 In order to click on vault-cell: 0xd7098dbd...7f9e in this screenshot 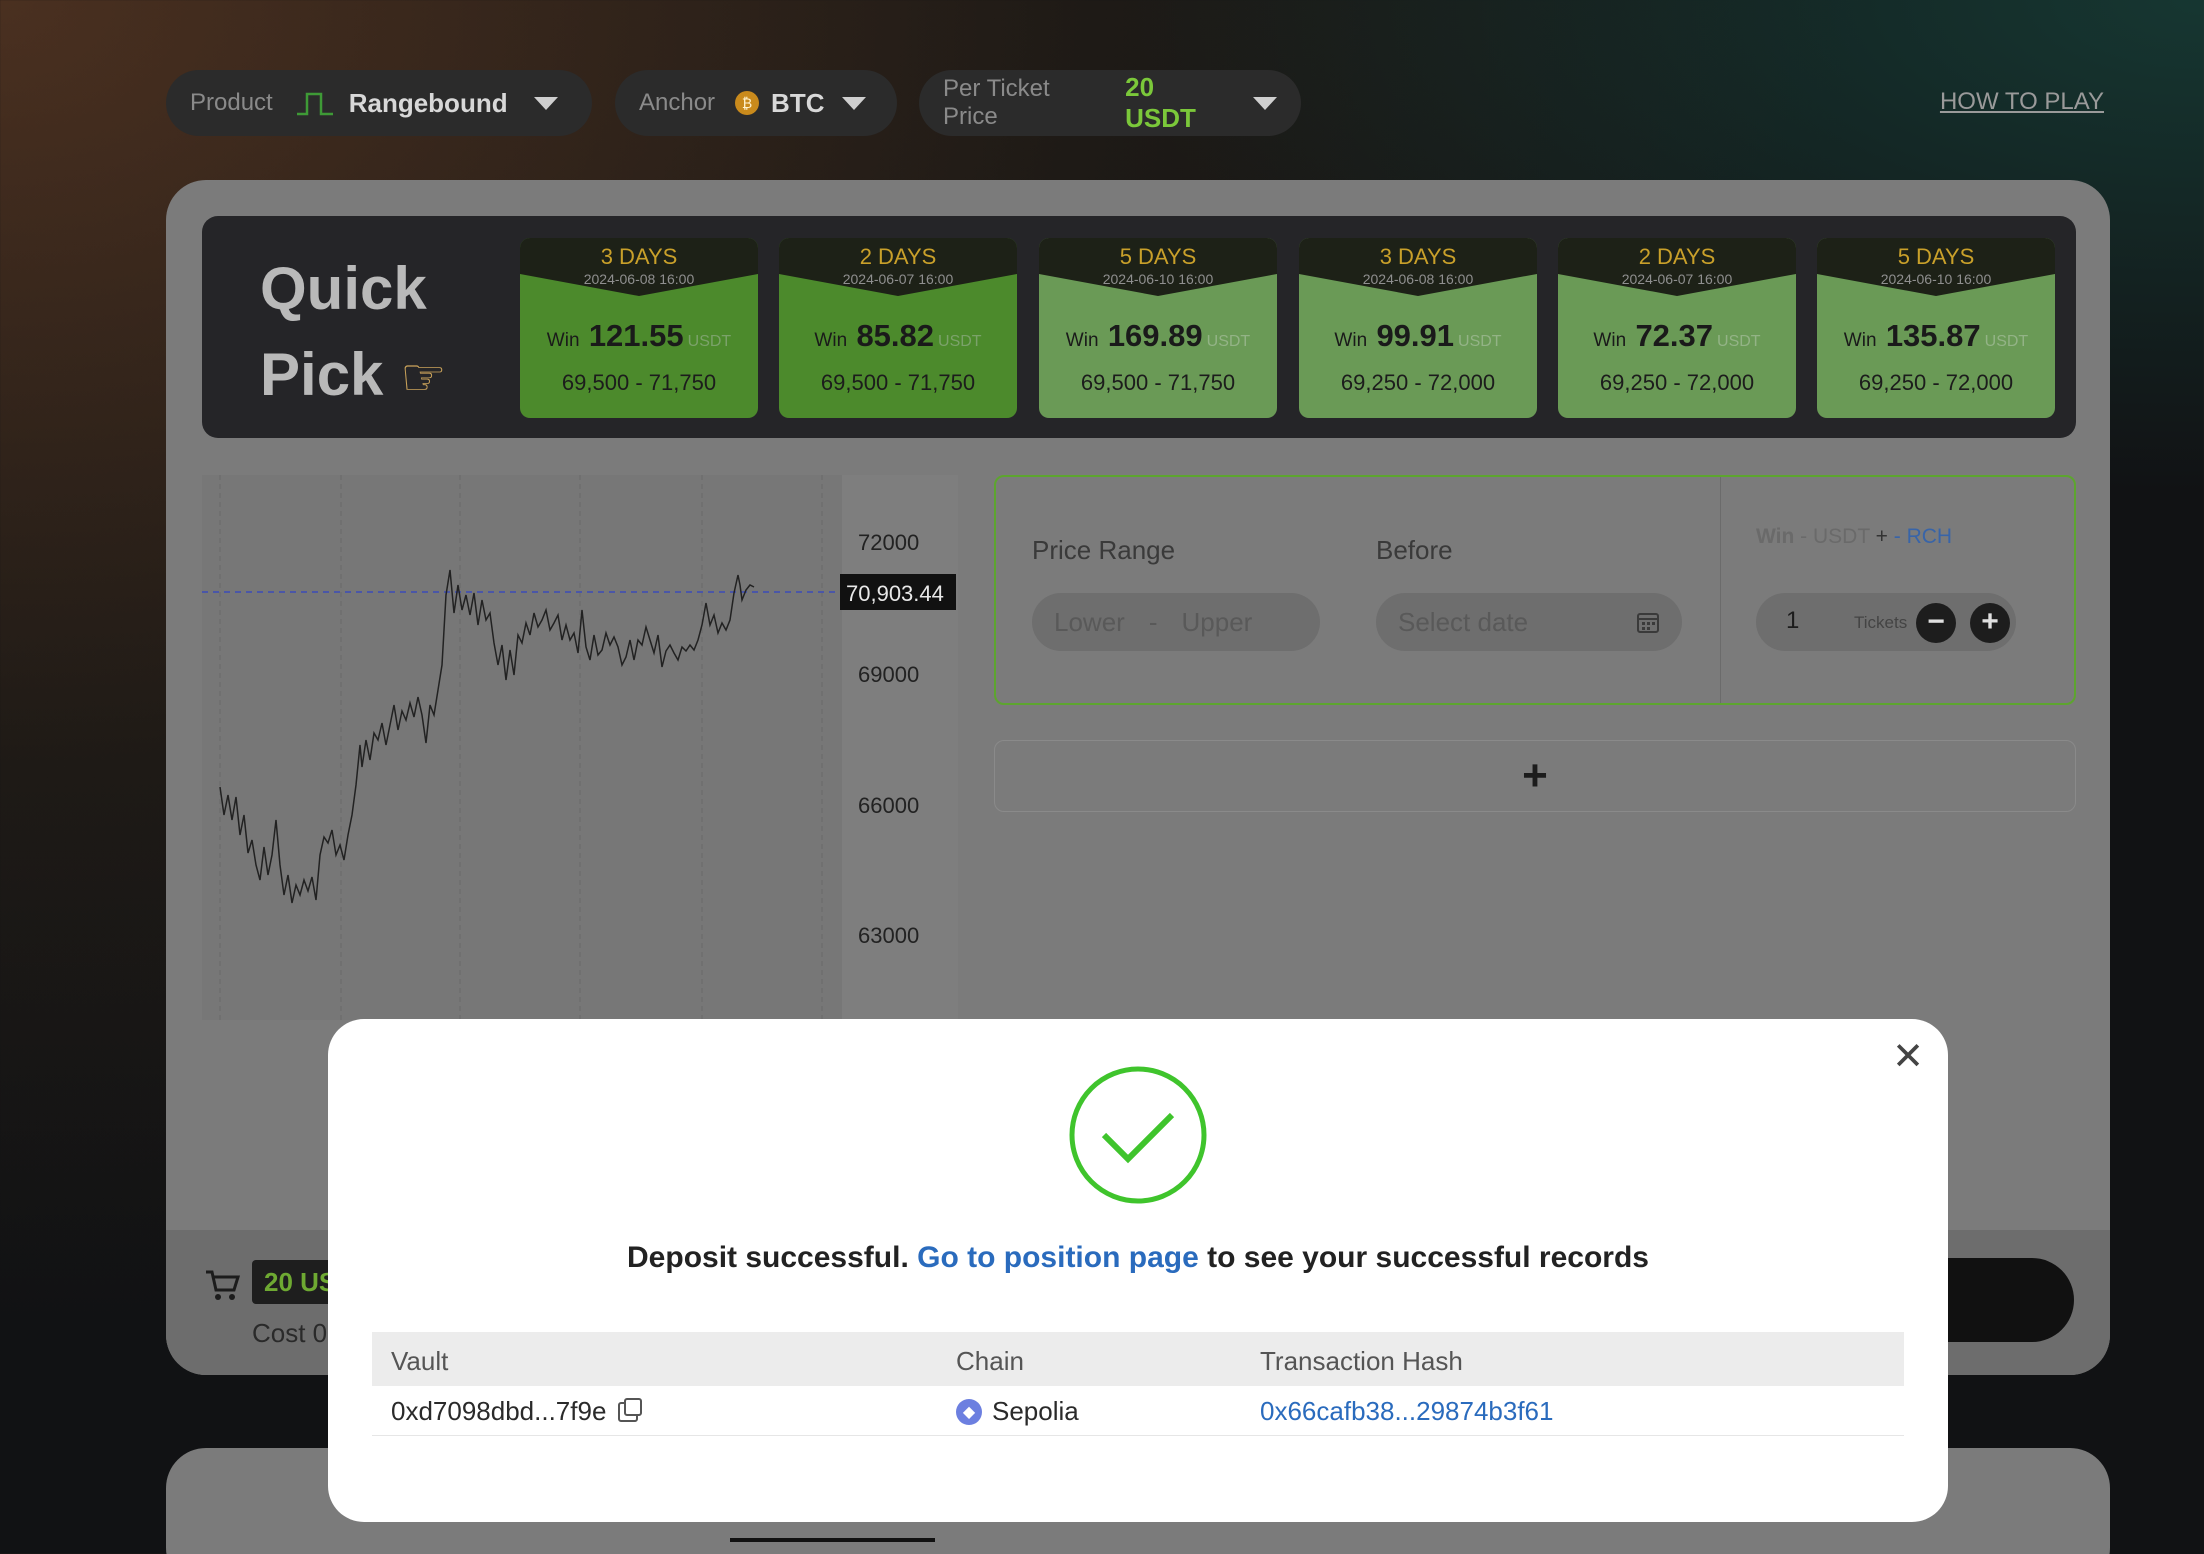, I will do `click(517, 1411)`.